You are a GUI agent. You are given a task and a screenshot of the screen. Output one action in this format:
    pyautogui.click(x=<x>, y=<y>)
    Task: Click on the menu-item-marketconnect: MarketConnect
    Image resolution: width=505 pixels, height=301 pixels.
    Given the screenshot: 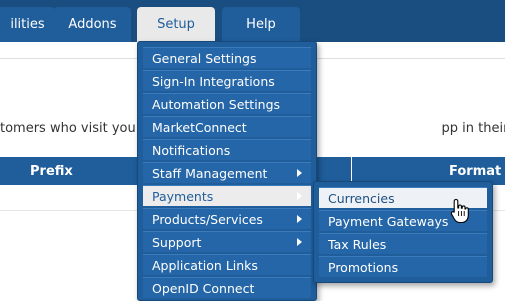 What is the action you would take?
    pyautogui.click(x=227, y=126)
    